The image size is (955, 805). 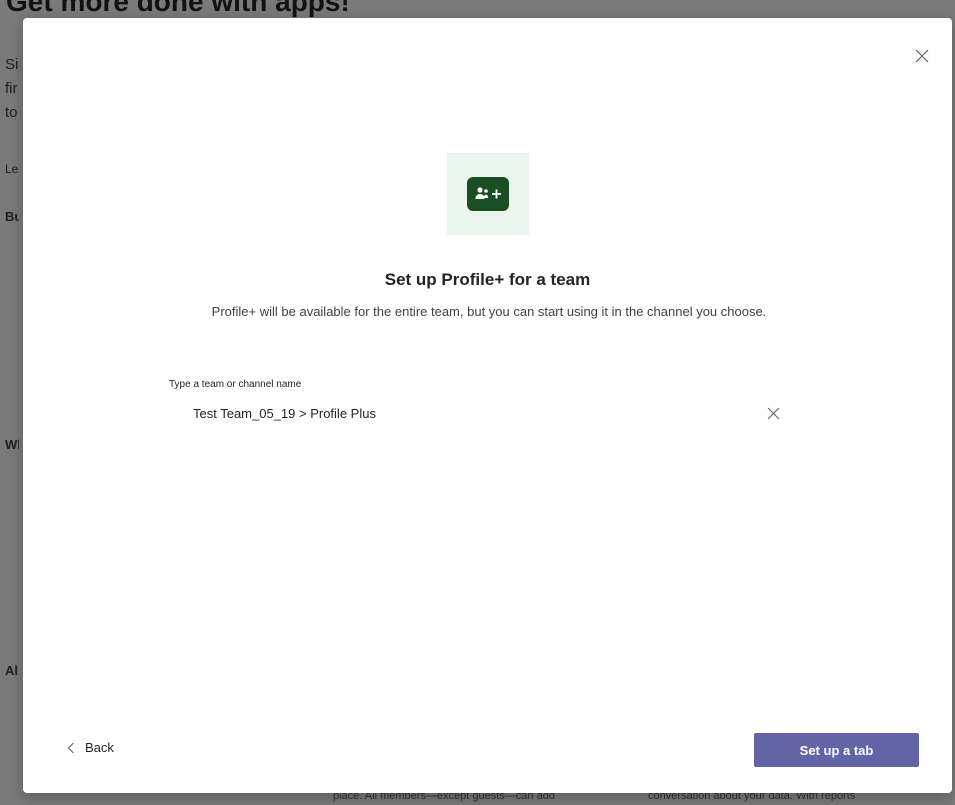 What do you see at coordinates (70, 747) in the screenshot?
I see `chevron-left-icon` at bounding box center [70, 747].